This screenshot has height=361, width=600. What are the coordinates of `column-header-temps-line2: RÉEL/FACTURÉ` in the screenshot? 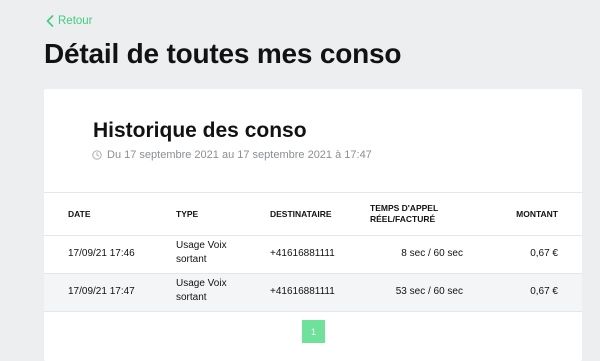 It's located at (403, 219).